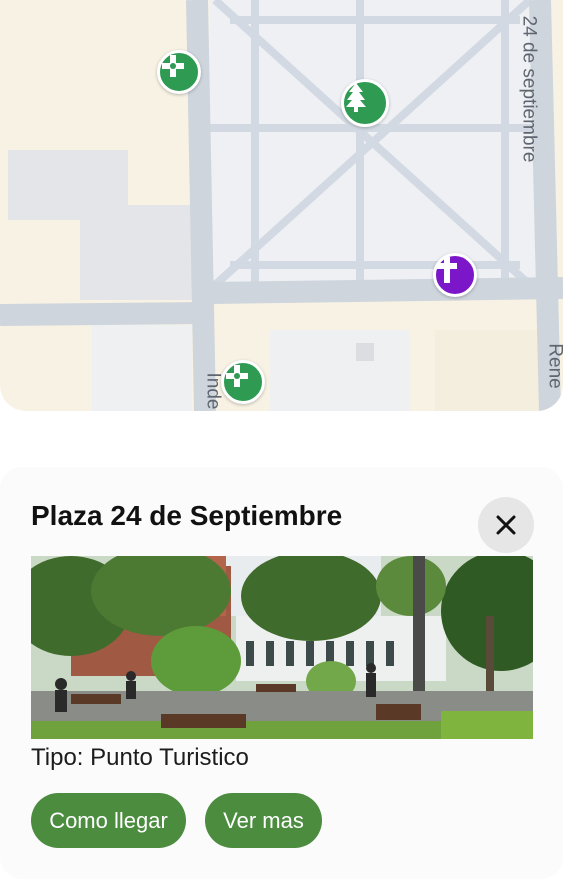 The height and width of the screenshot is (879, 563). I want to click on close-button, so click(506, 525).